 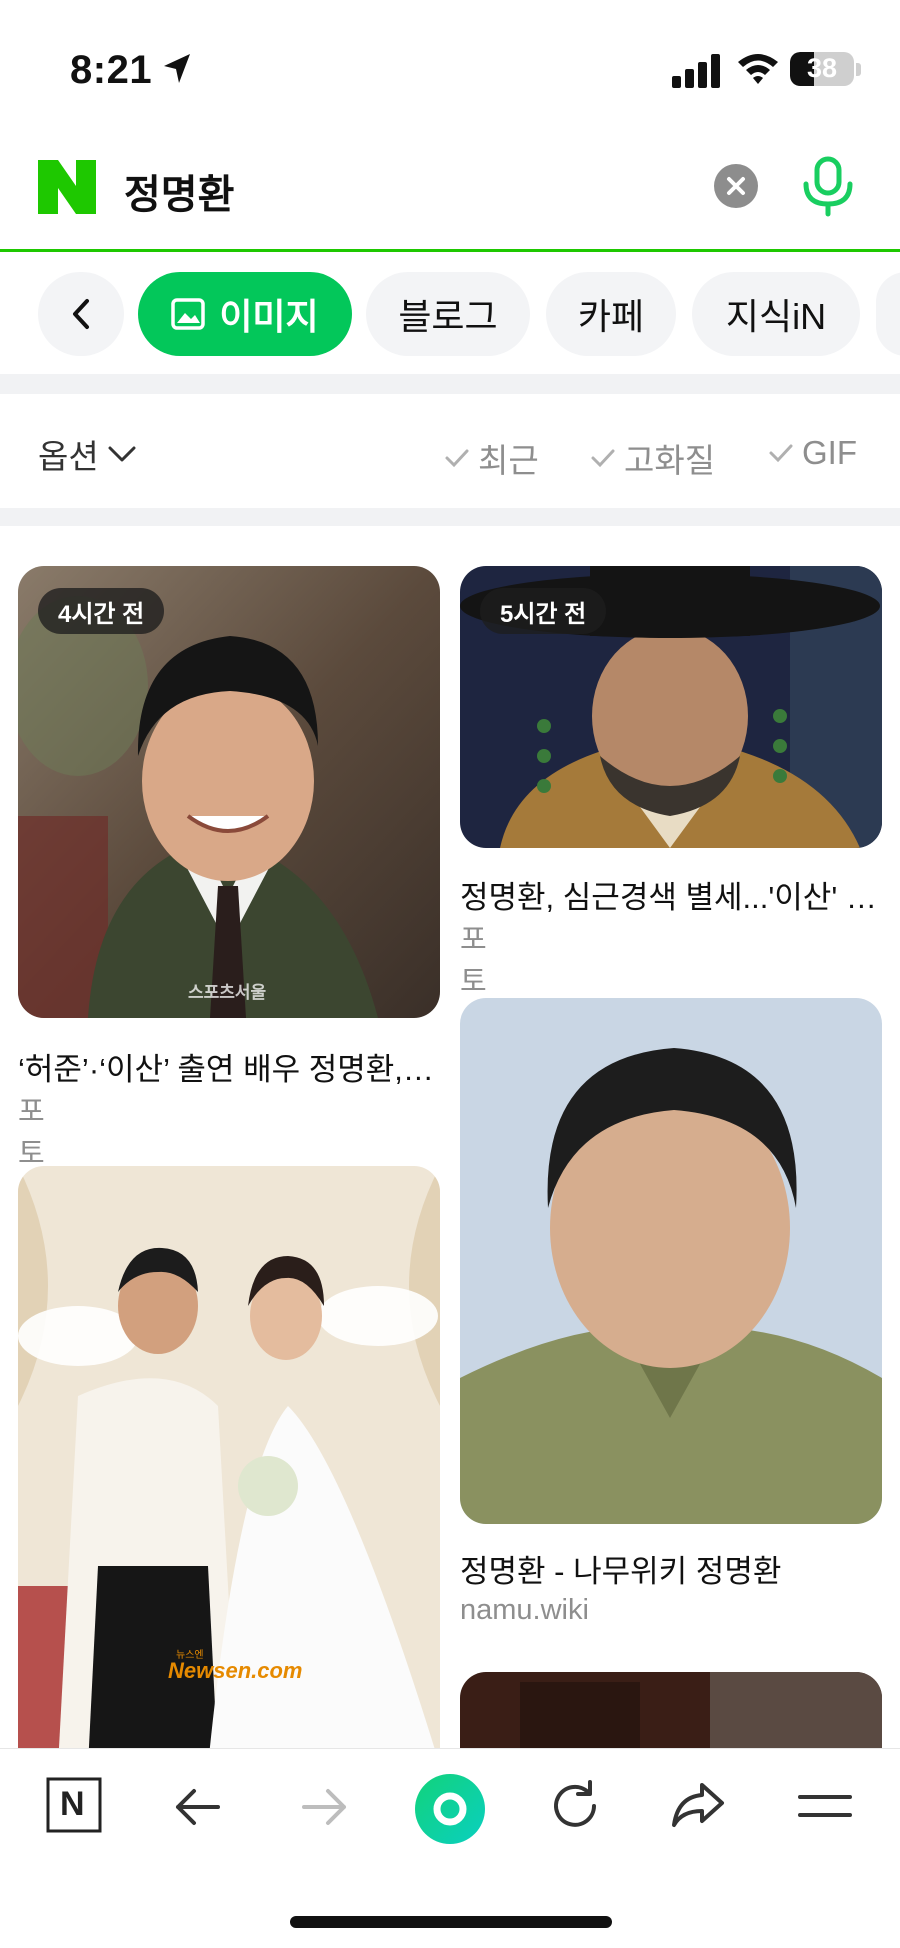 What do you see at coordinates (198, 1807) in the screenshot?
I see `arrow-left-icon` at bounding box center [198, 1807].